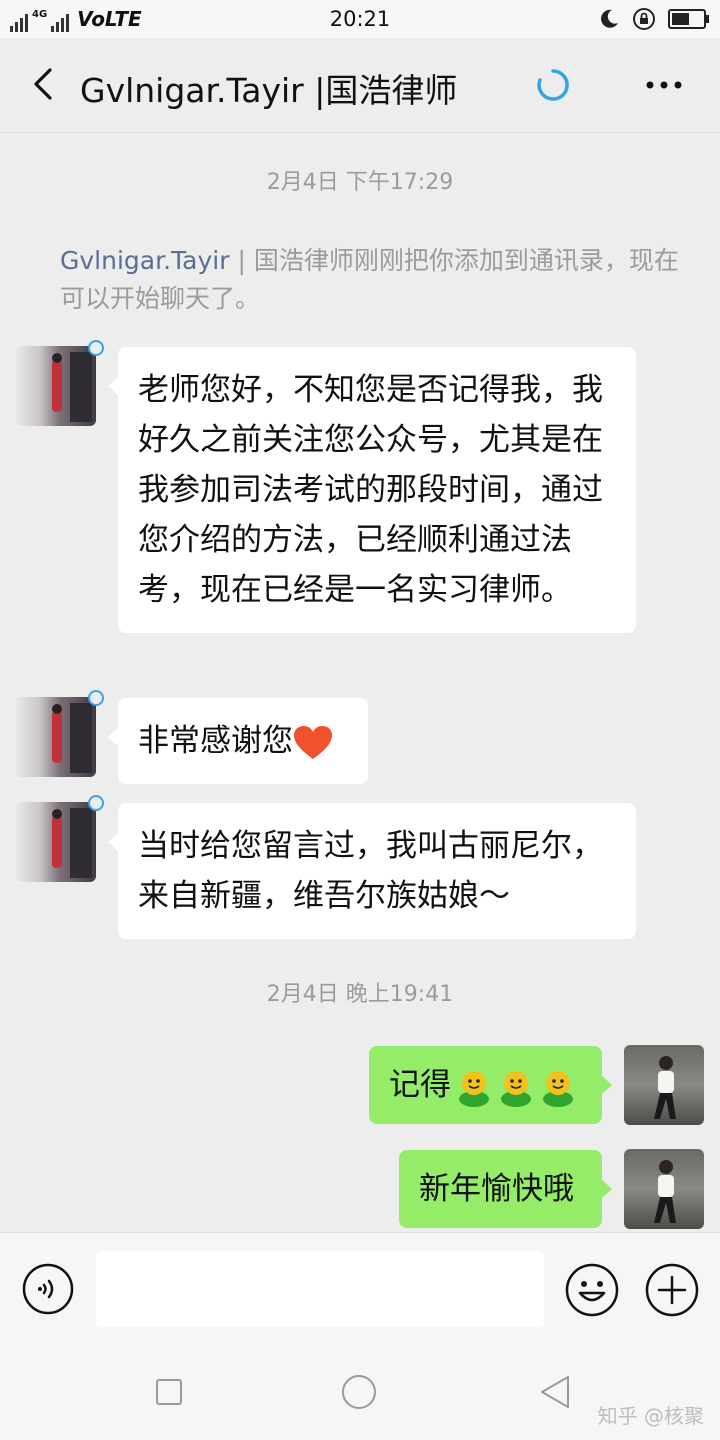 The width and height of the screenshot is (720, 1440). What do you see at coordinates (664, 85) in the screenshot?
I see `more-options-icon` at bounding box center [664, 85].